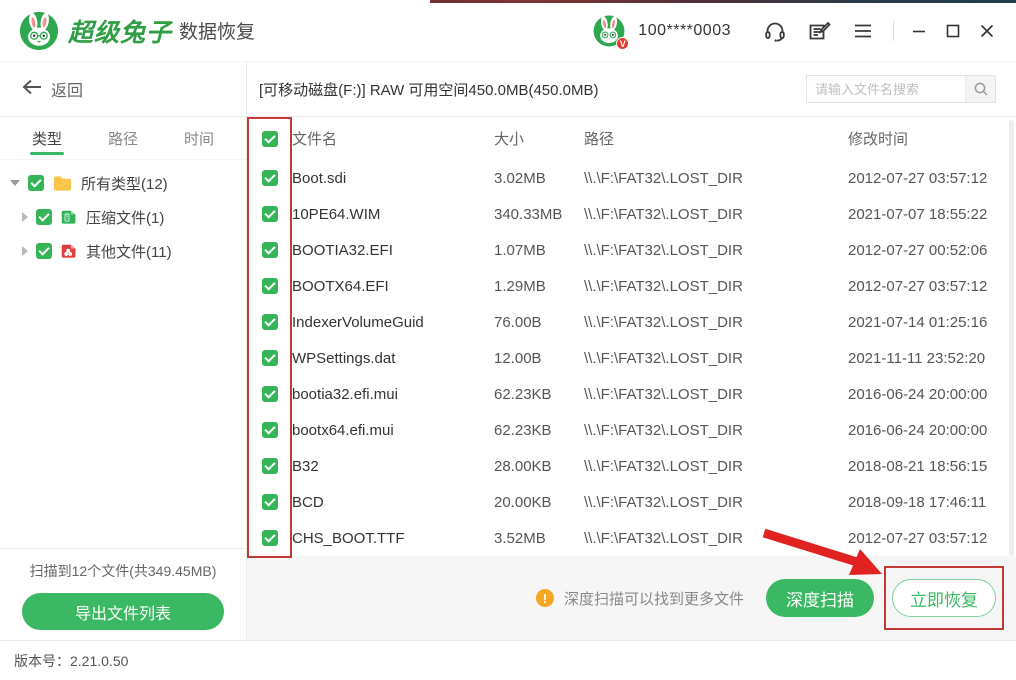 The image size is (1016, 680). What do you see at coordinates (716, 138) in the screenshot?
I see `col-header-path: 路径` at bounding box center [716, 138].